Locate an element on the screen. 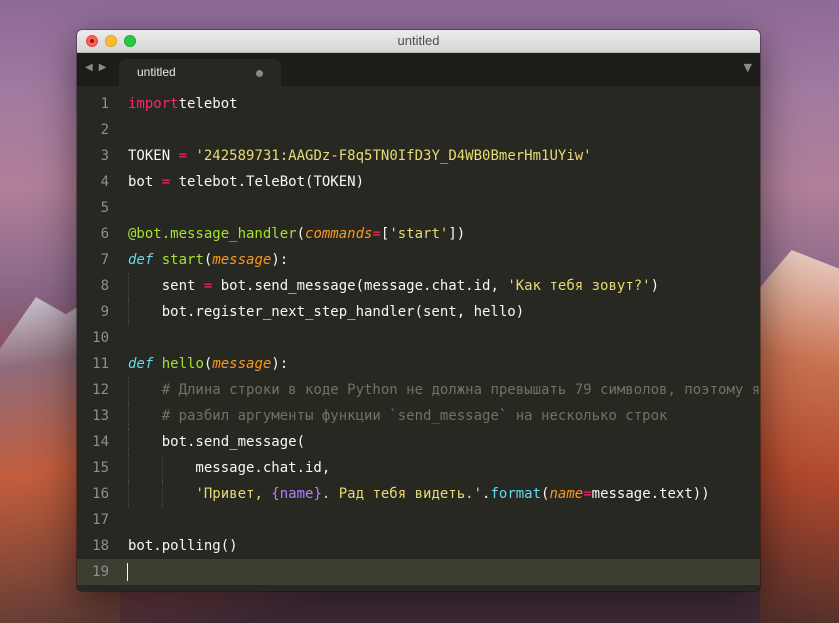 Image resolution: width=839 pixels, height=623 pixels. code-text: message.chat.id, is located at coordinates (229, 468).